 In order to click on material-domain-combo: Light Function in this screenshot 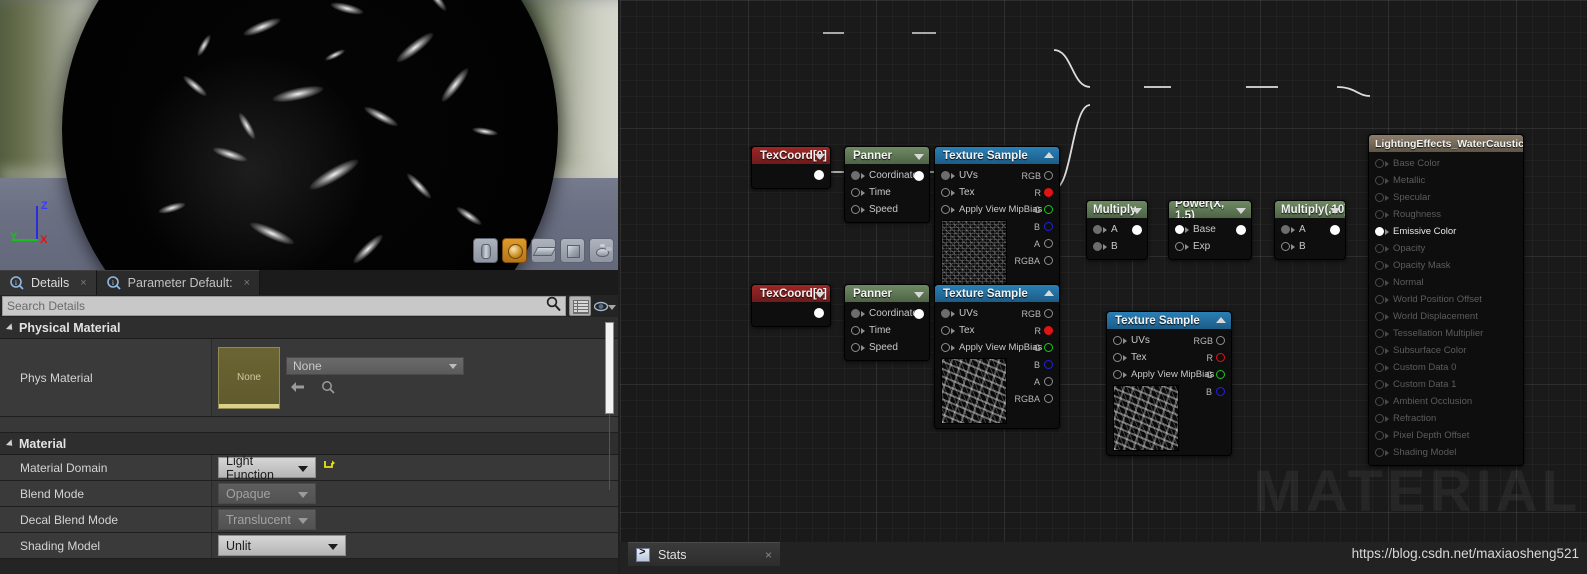, I will do `click(267, 468)`.